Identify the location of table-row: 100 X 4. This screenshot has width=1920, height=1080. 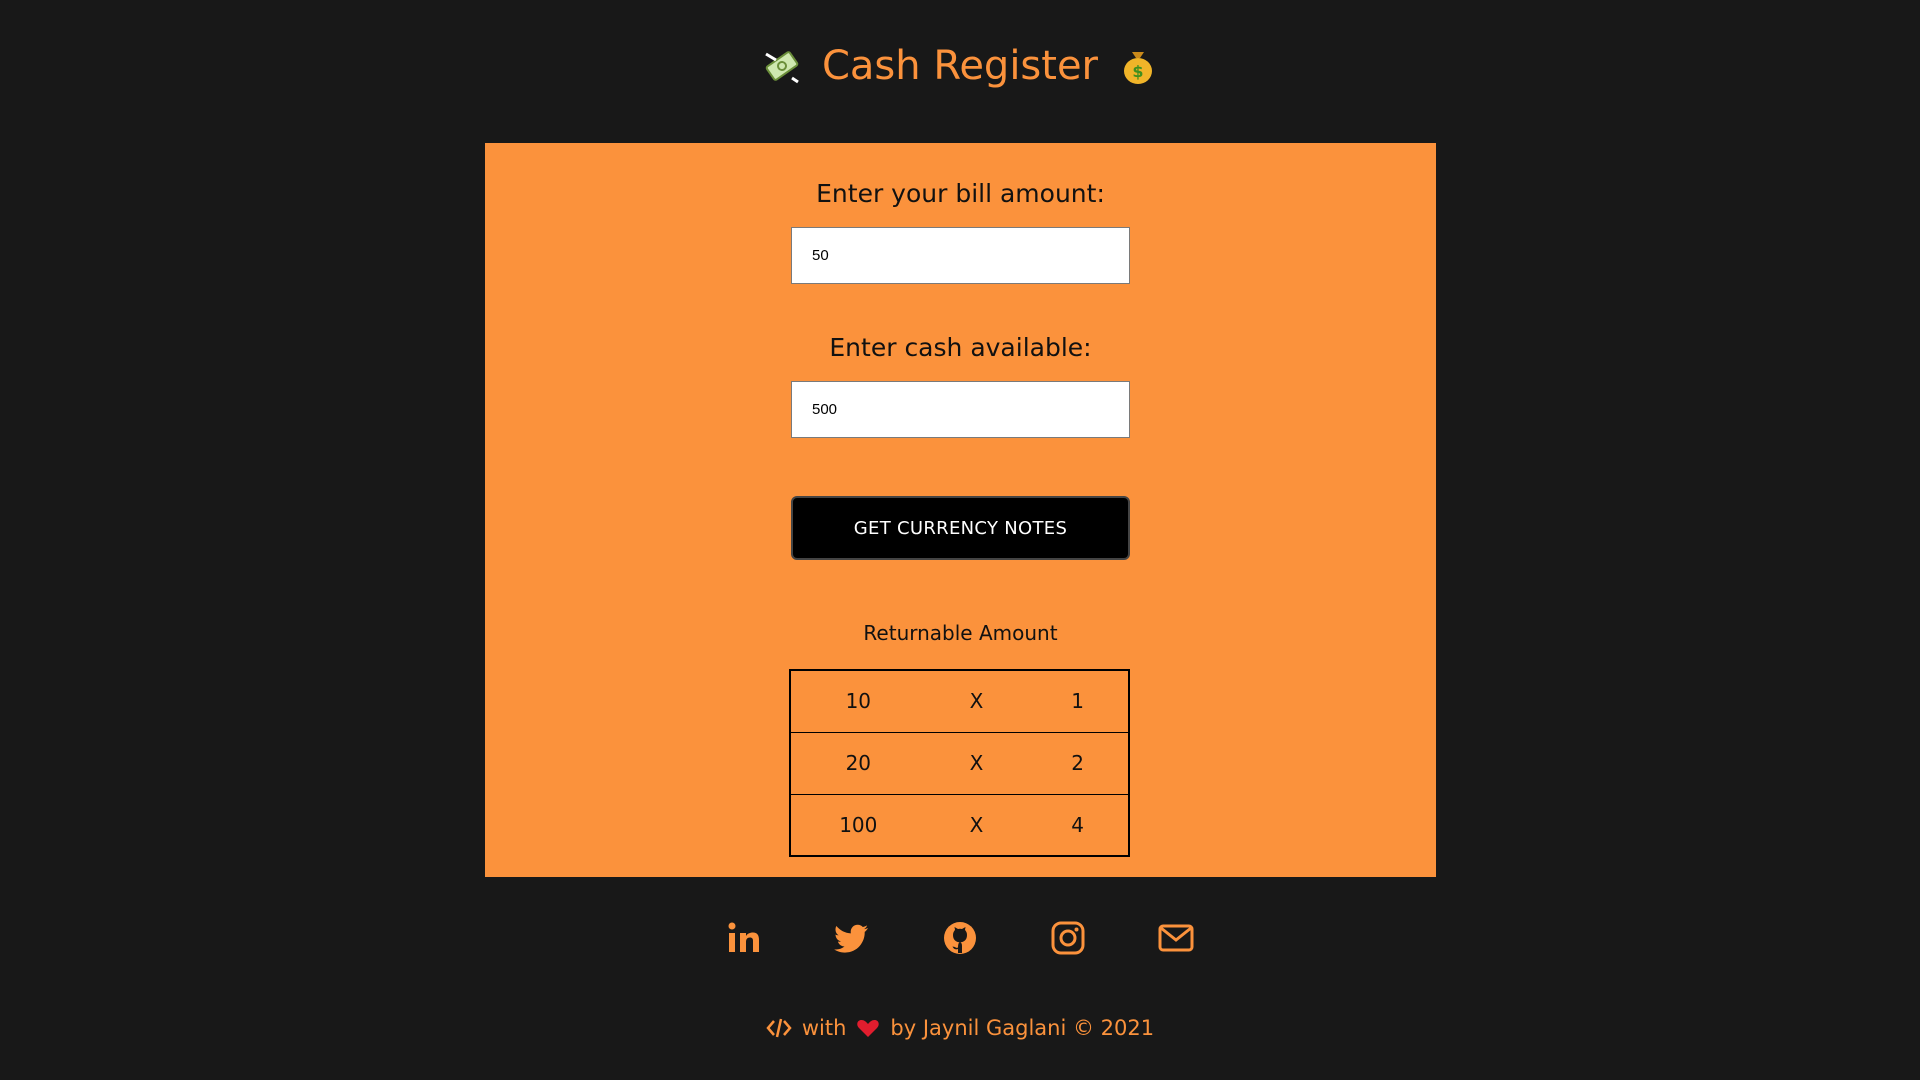
(959, 824).